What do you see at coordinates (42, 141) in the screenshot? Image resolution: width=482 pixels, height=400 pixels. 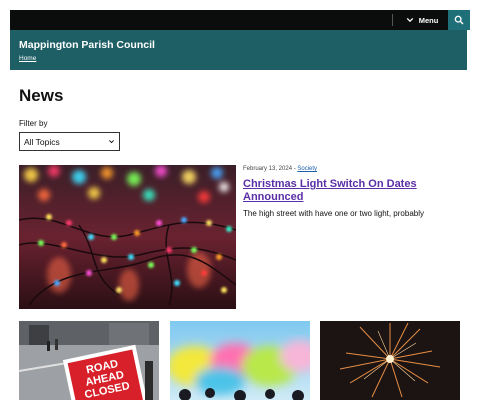 I see `filter-selected-value: All Topics` at bounding box center [42, 141].